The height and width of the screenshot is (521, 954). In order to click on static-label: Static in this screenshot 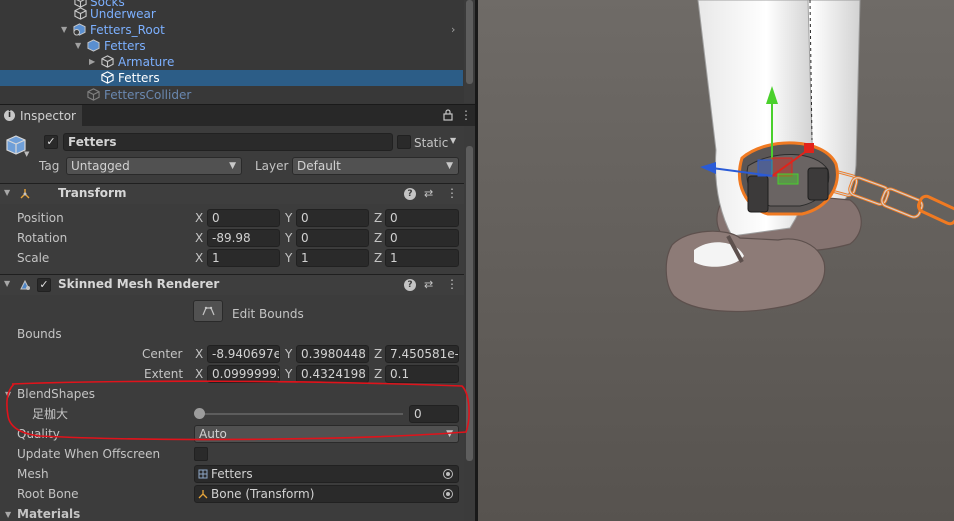, I will do `click(431, 143)`.